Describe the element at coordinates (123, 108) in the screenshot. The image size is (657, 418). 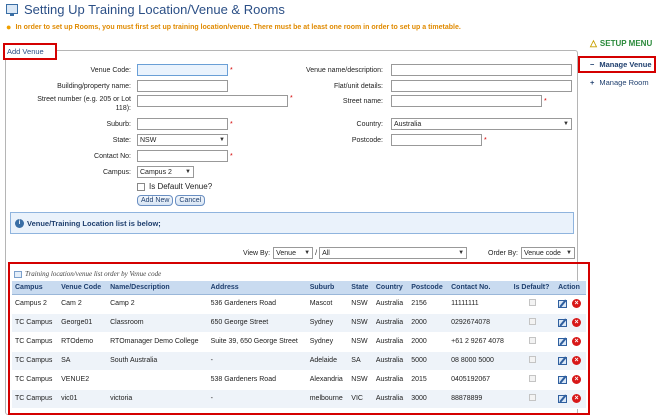
I see `street-number-label-line2: 118):` at that location.